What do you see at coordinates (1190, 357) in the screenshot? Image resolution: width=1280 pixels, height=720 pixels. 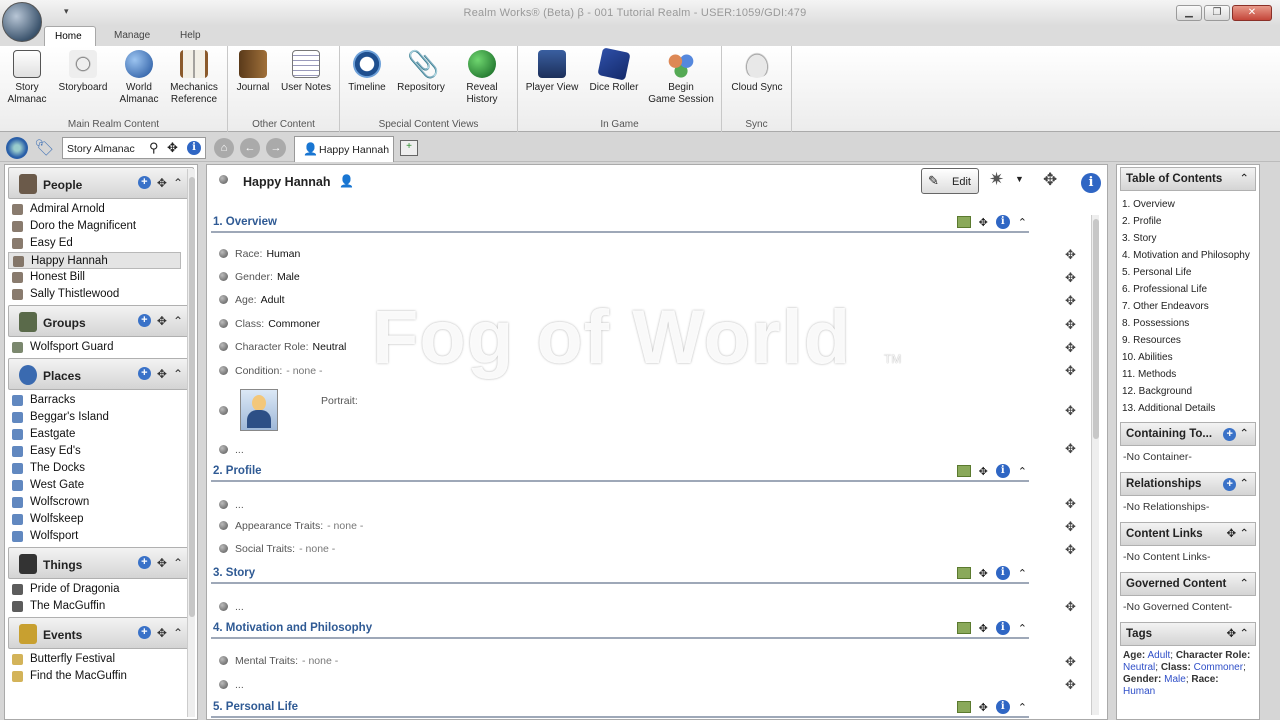 I see `toc-item: 10. Abilities` at bounding box center [1190, 357].